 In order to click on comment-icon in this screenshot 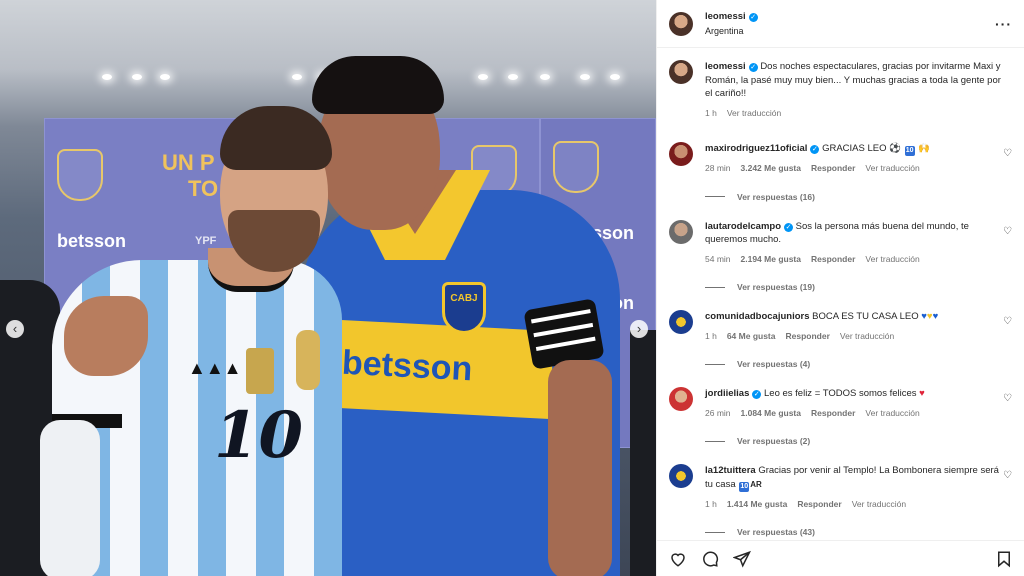, I will do `click(710, 559)`.